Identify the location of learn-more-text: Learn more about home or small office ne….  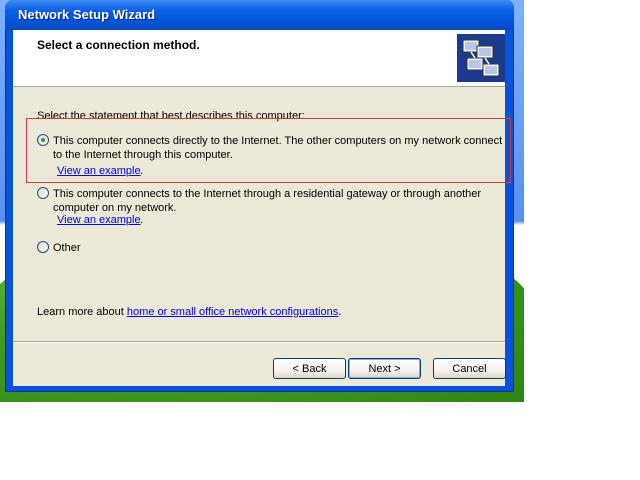
(189, 312).